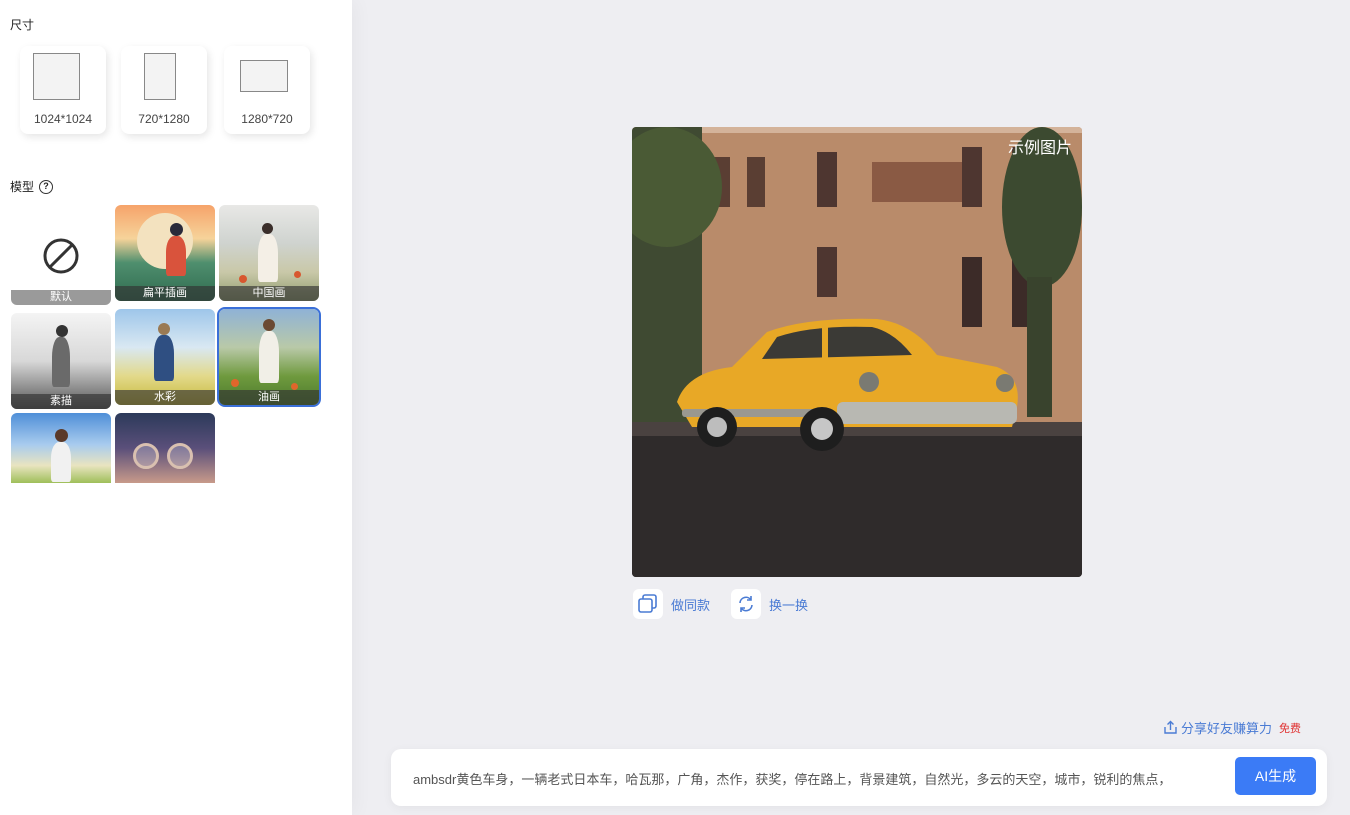 This screenshot has width=1350, height=815. Describe the element at coordinates (165, 397) in the screenshot. I see `model-label: 水彩` at that location.